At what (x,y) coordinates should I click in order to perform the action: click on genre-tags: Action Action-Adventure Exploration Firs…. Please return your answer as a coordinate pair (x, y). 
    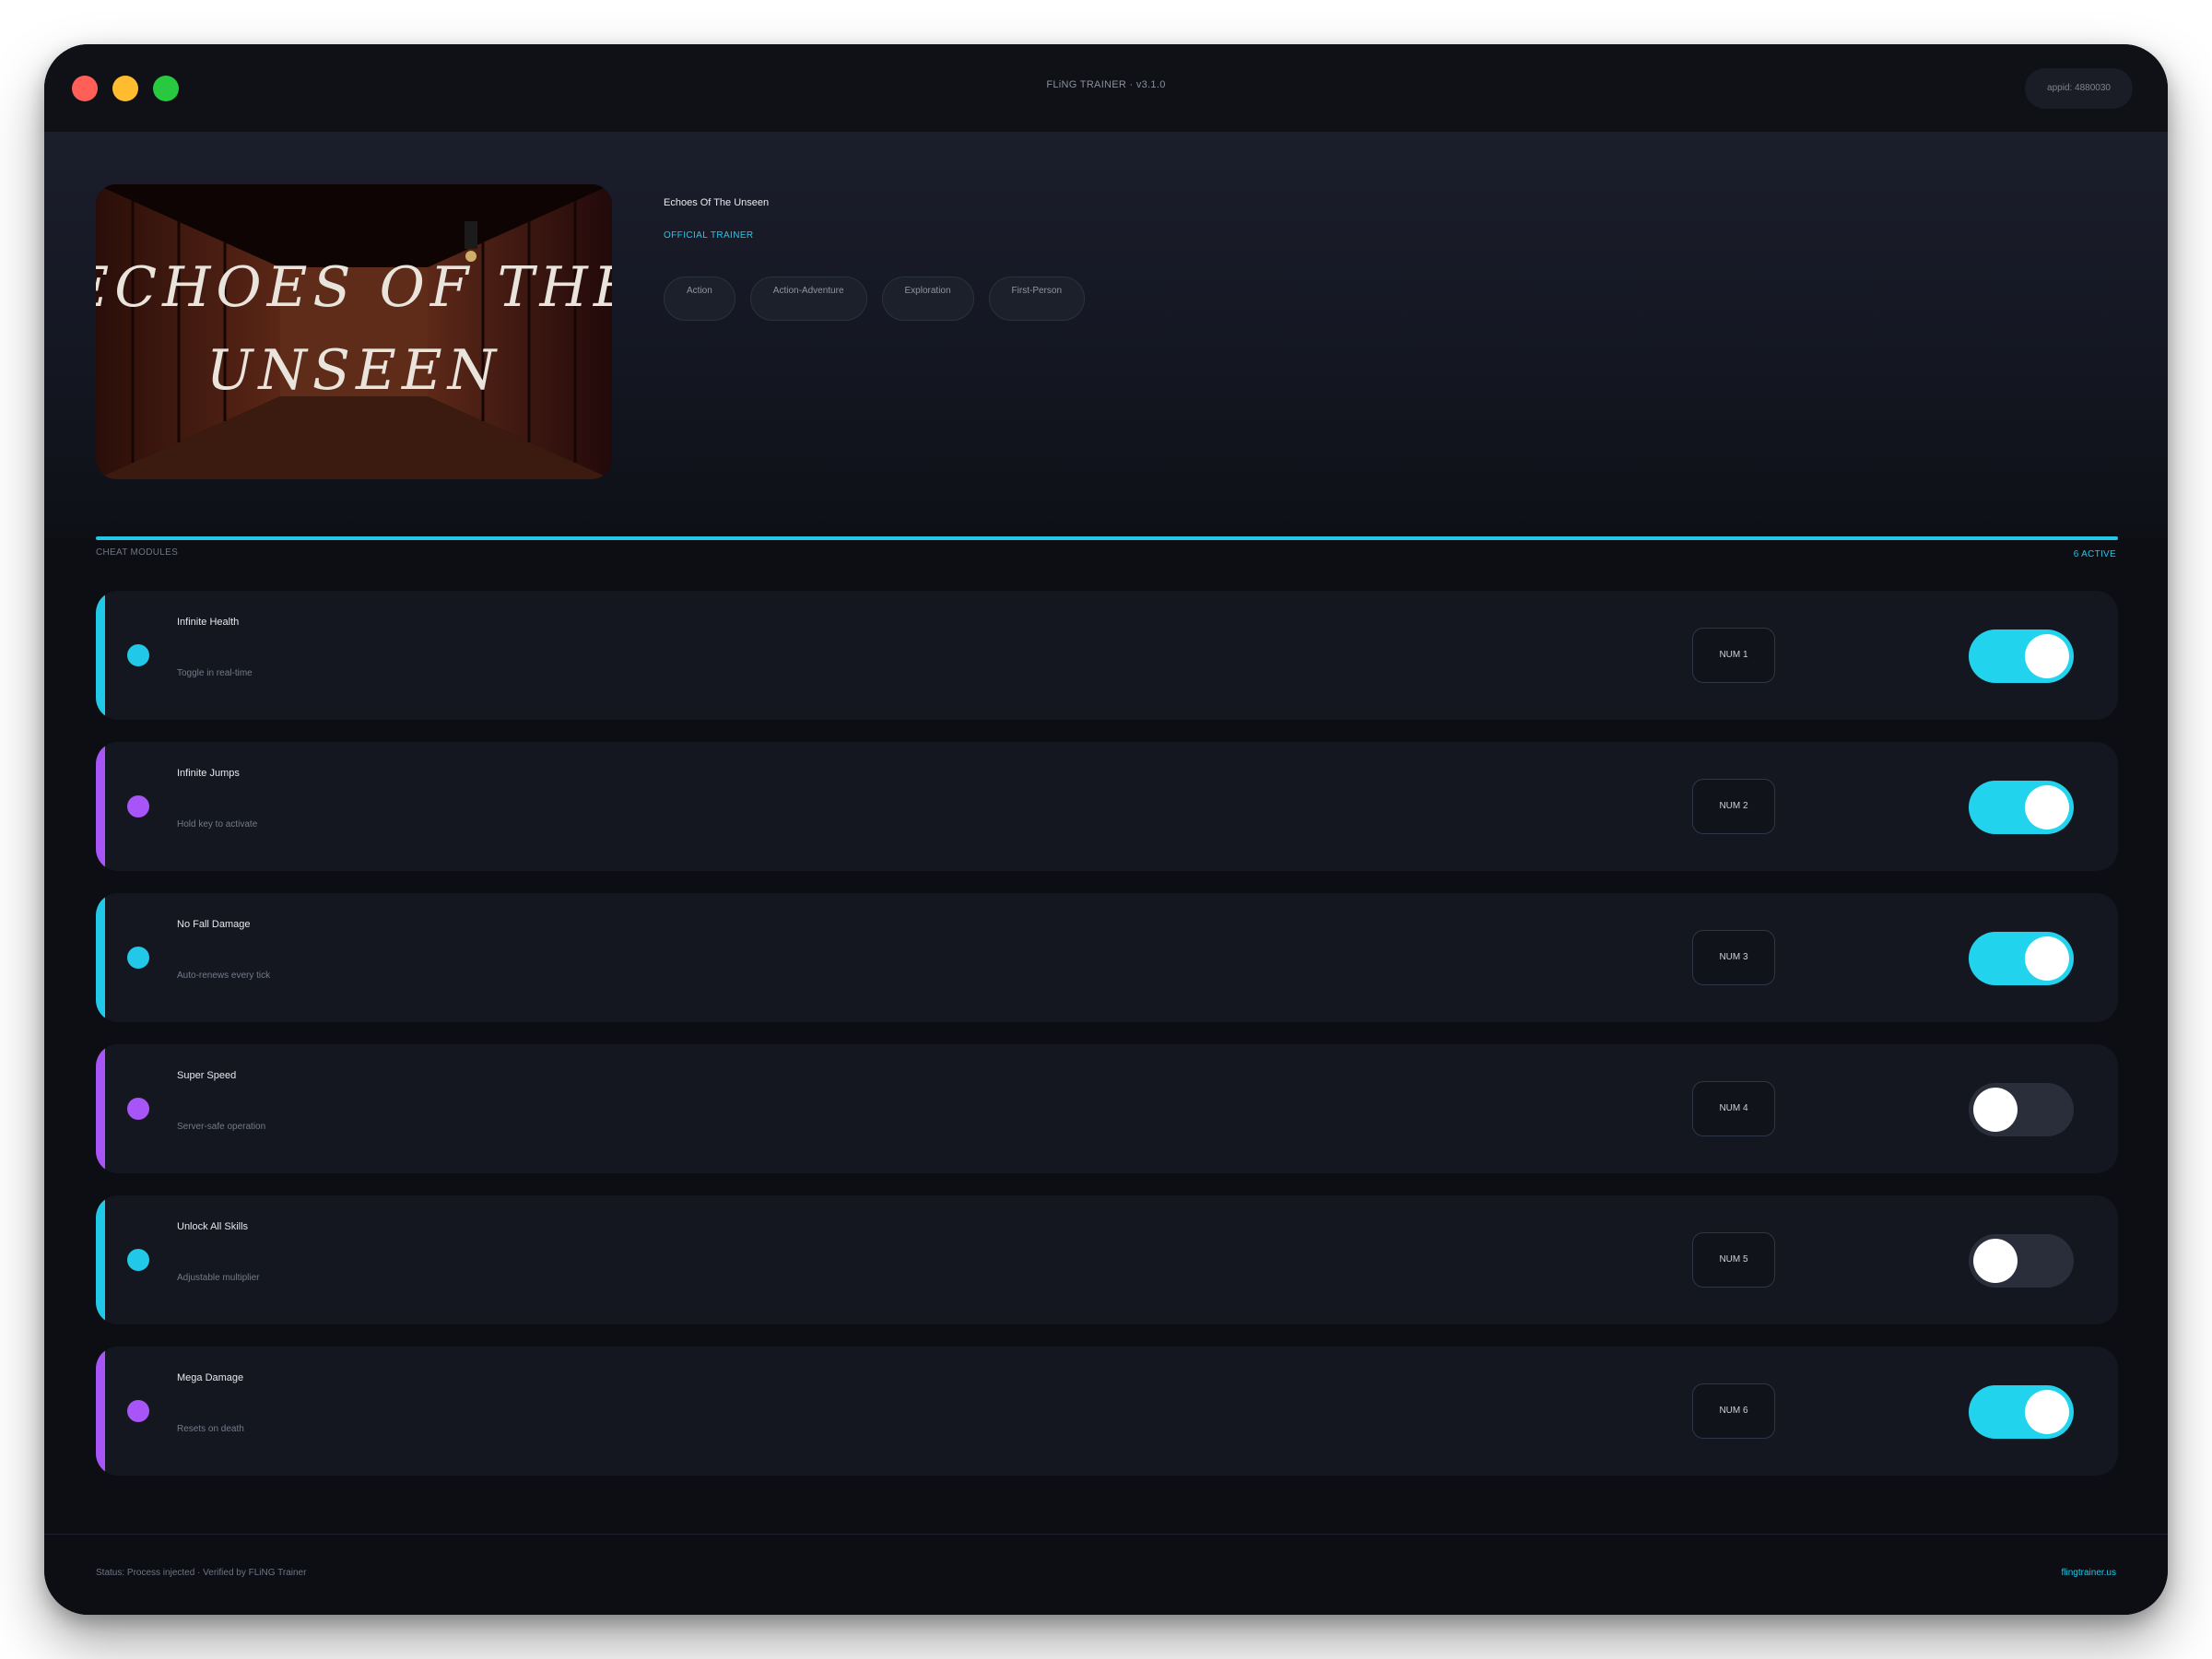
    Looking at the image, I should click on (874, 298).